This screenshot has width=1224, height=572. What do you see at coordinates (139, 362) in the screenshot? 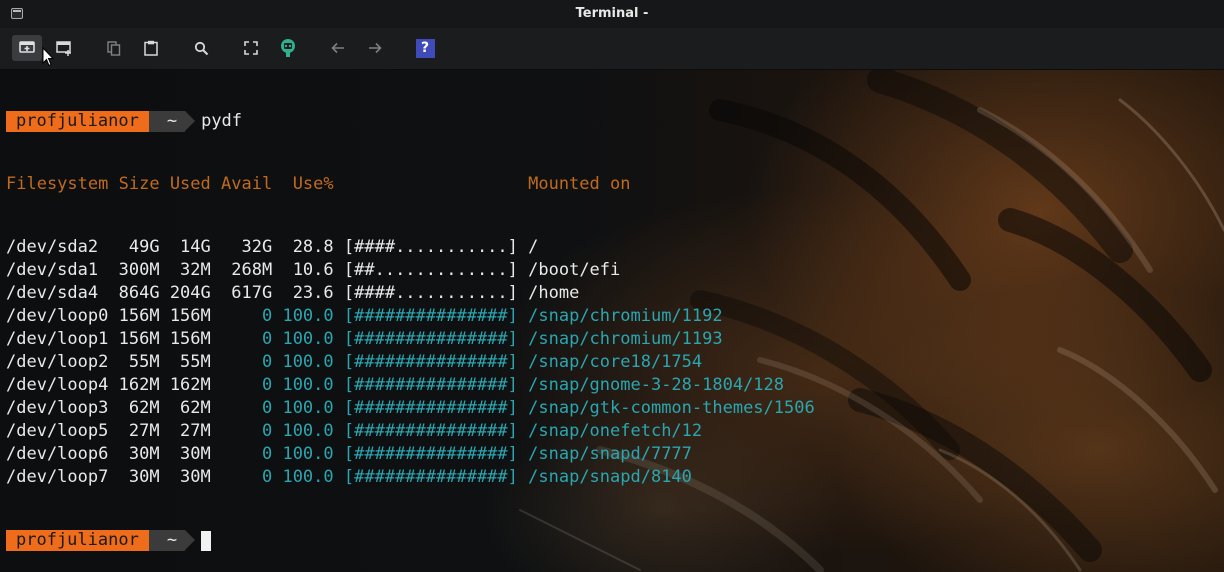
I see `row-size: 55M` at bounding box center [139, 362].